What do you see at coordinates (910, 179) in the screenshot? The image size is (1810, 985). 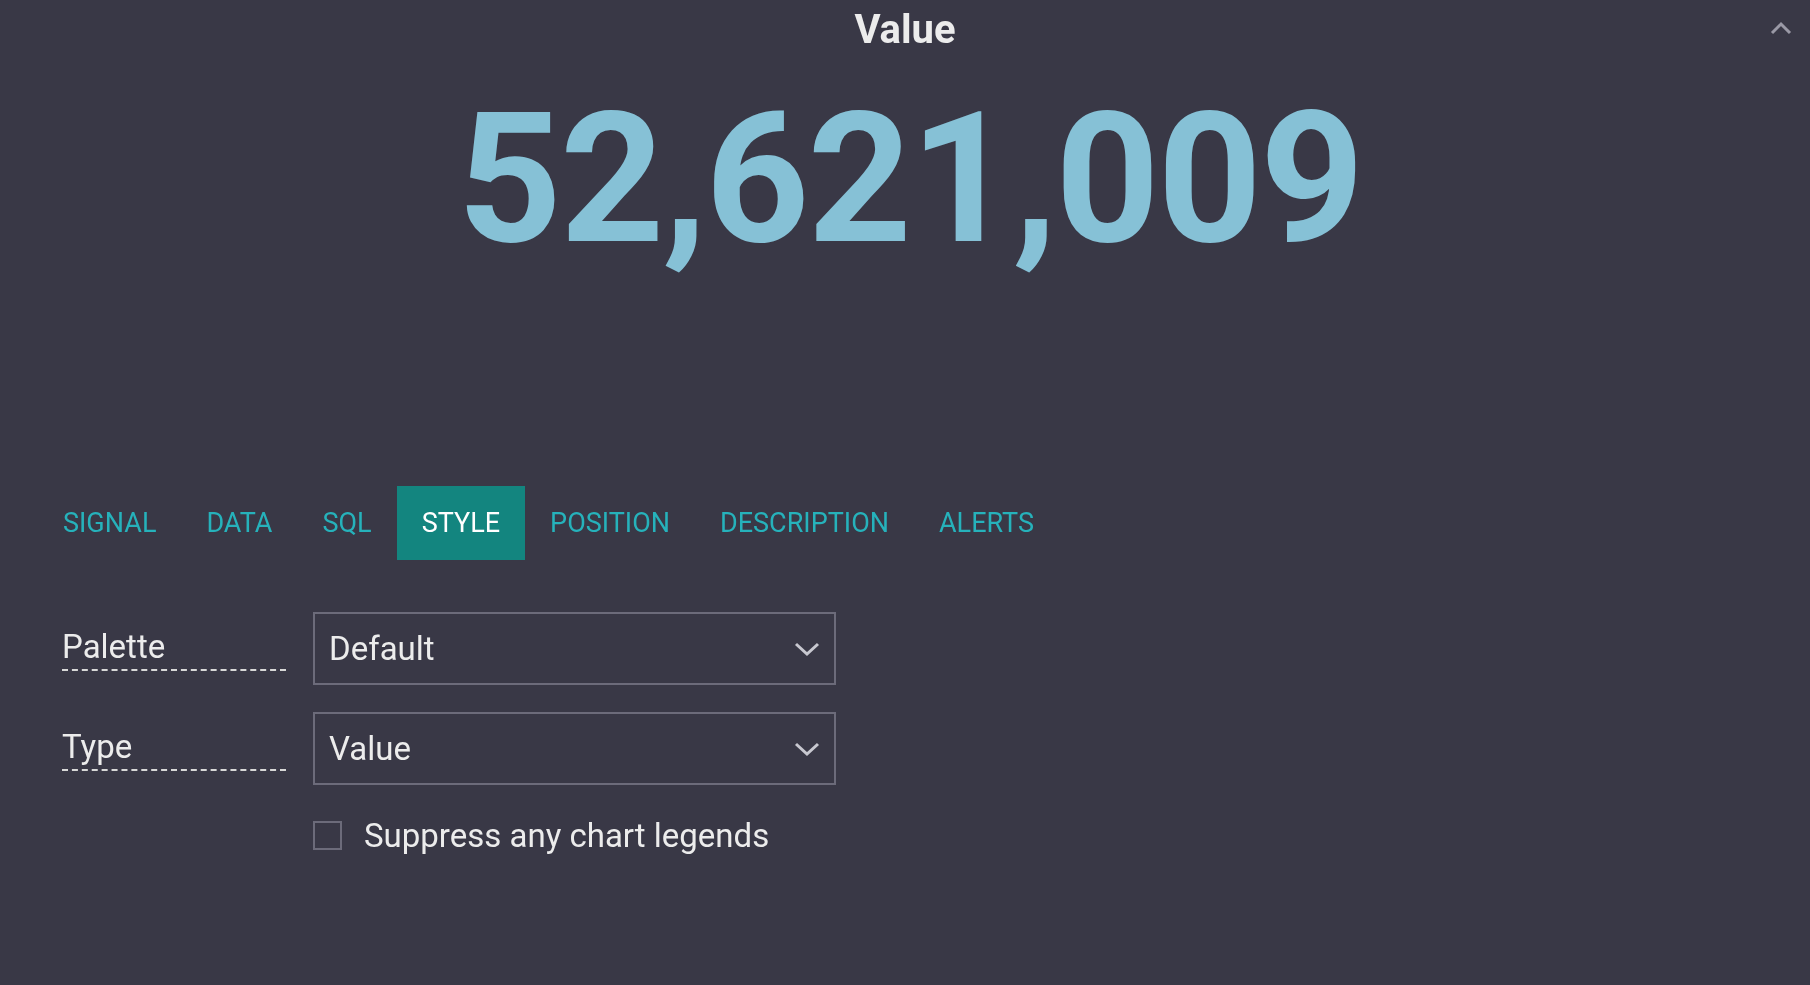 I see `metric-value: 52,621,009` at bounding box center [910, 179].